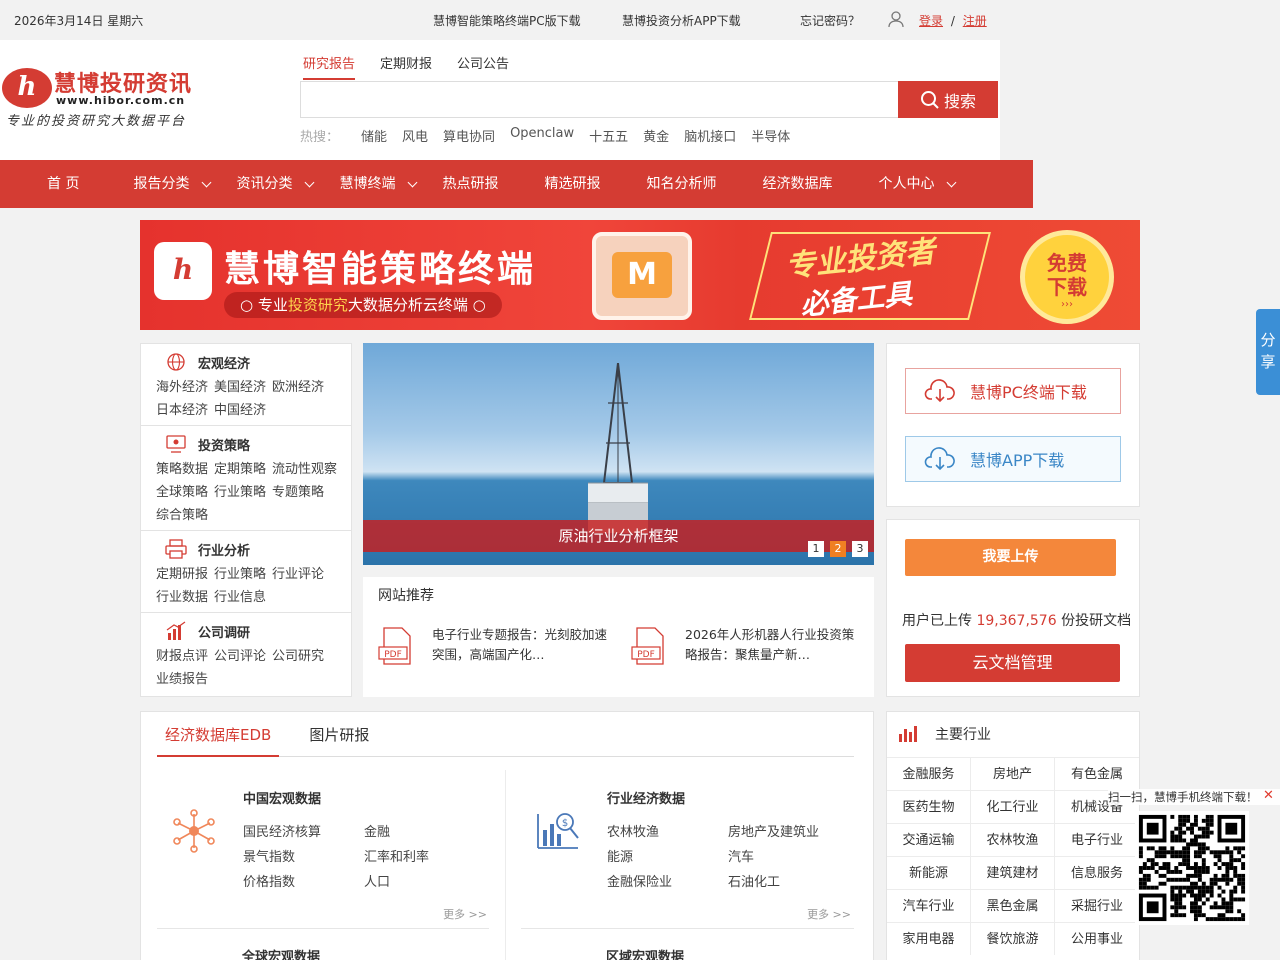 This screenshot has width=1280, height=960. I want to click on edb-link: 人口, so click(424, 882).